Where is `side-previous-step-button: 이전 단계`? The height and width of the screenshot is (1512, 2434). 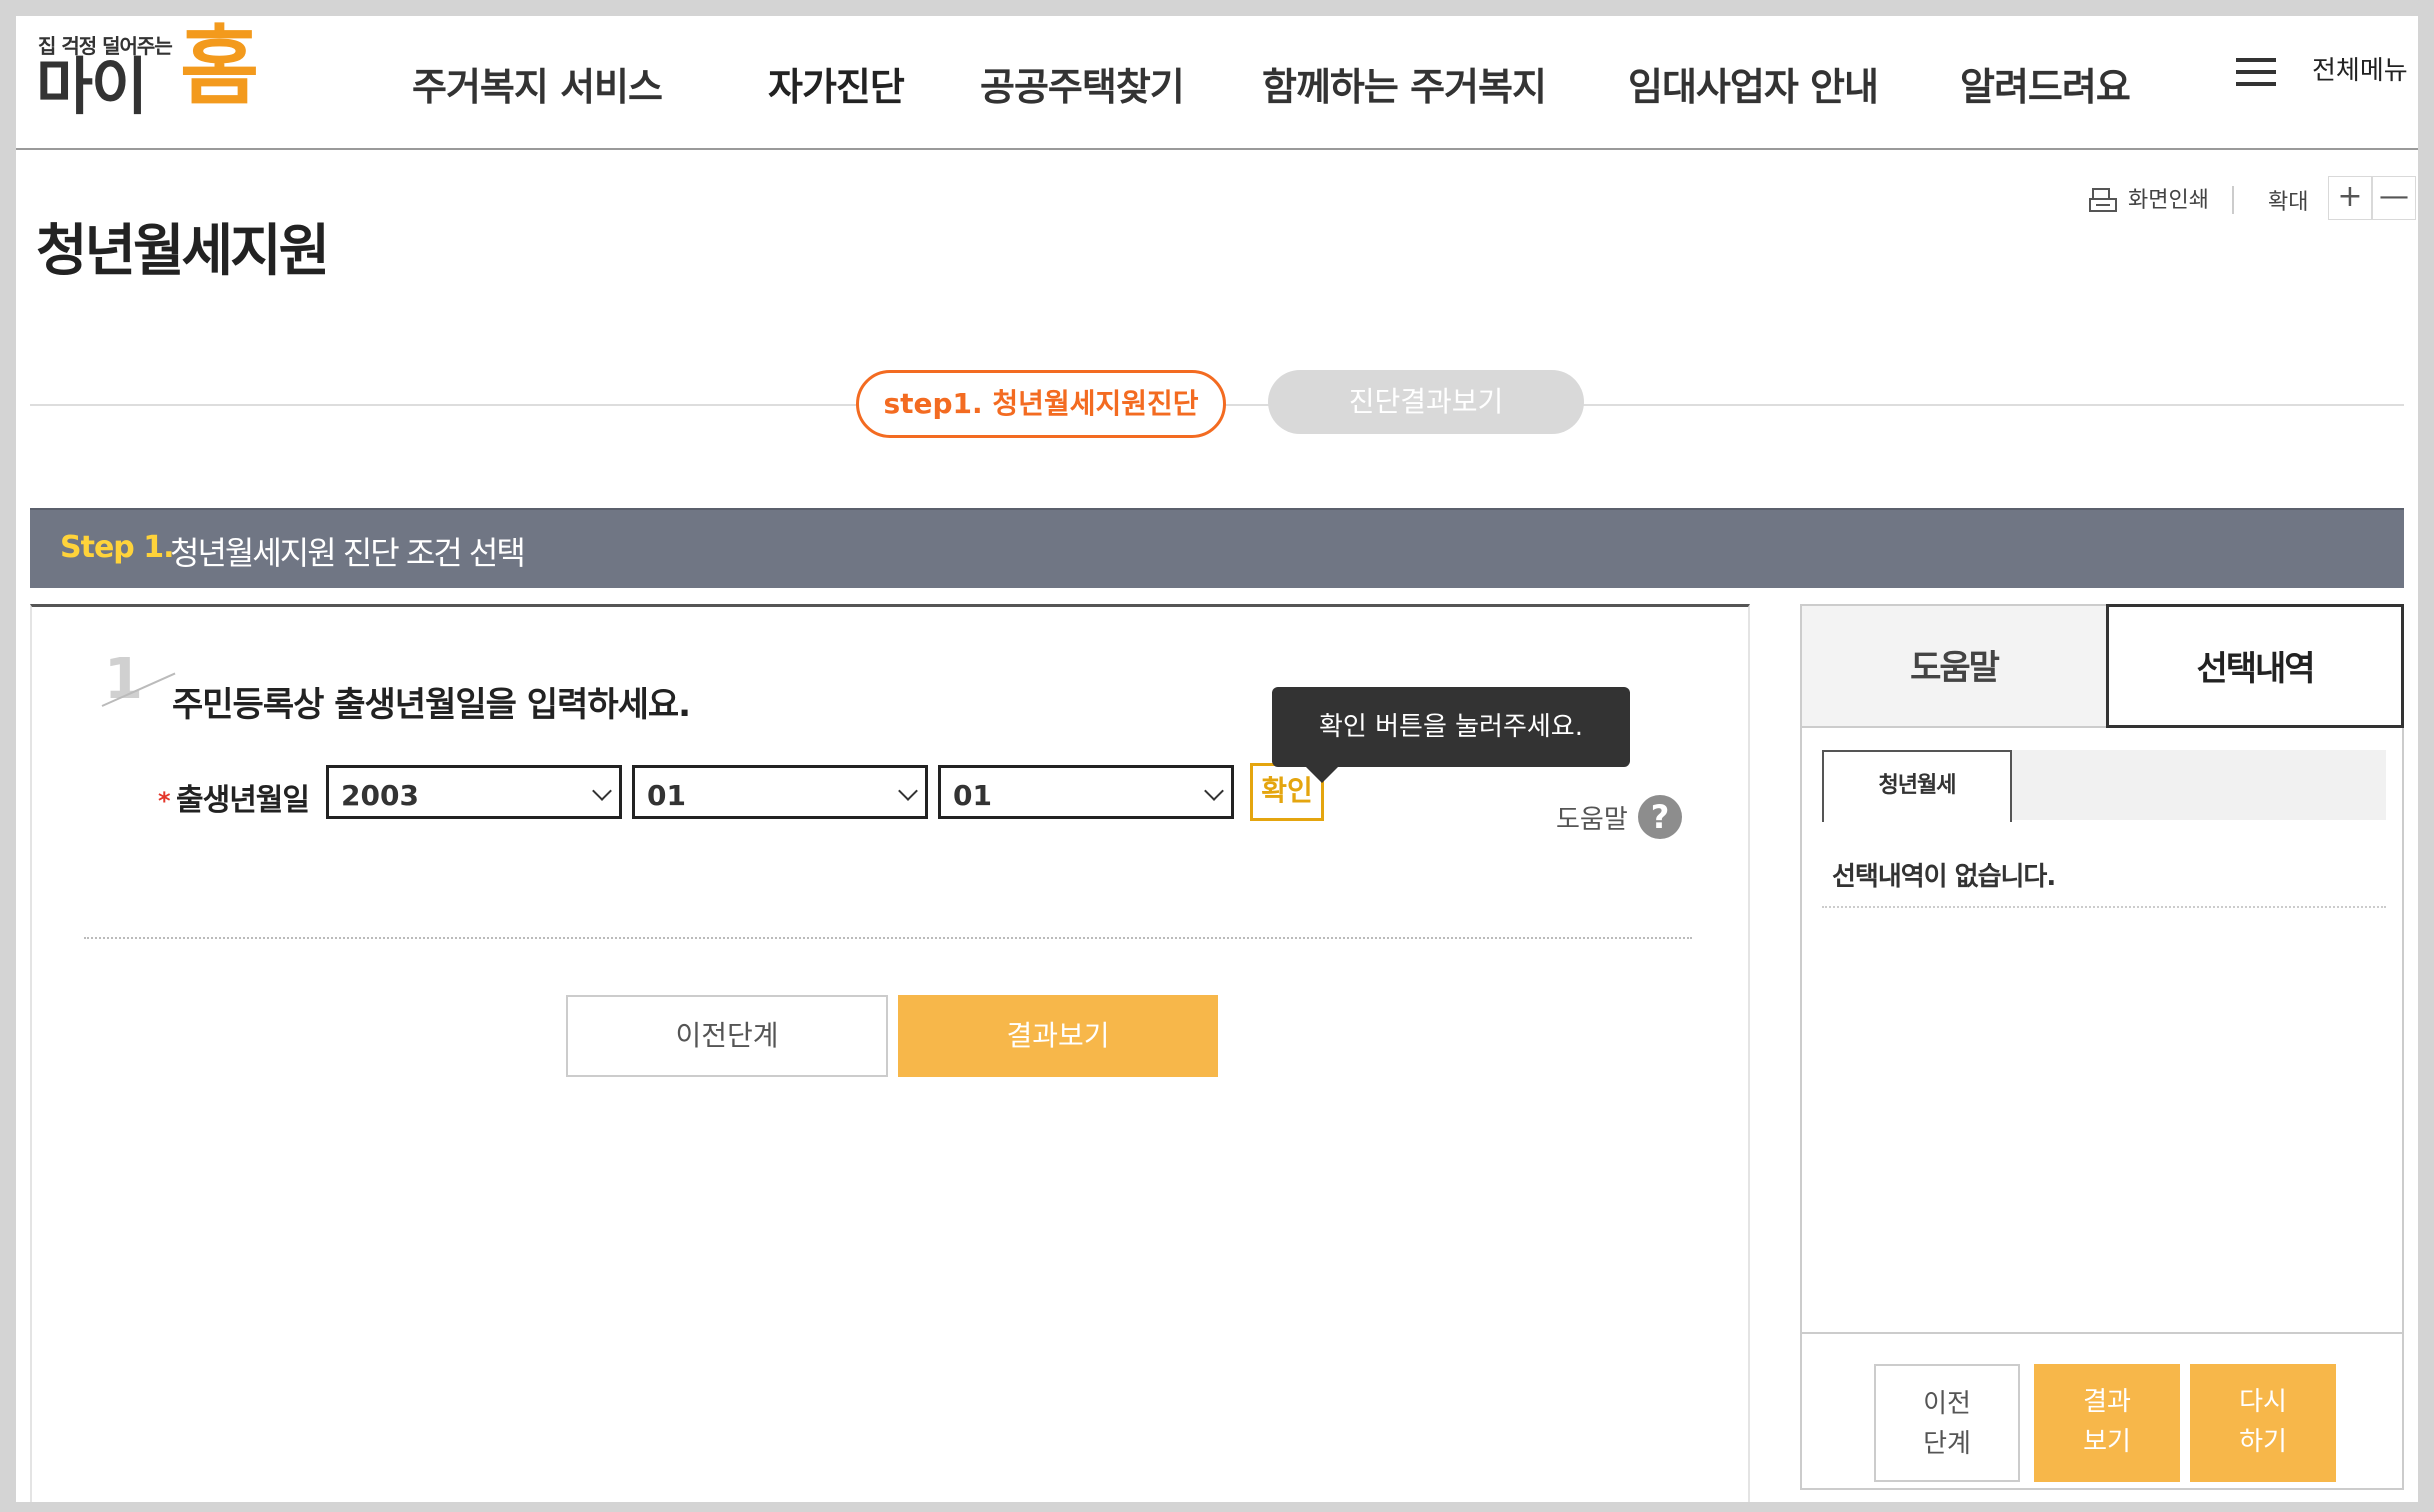
side-previous-step-button: 이전 단계 is located at coordinates (1947, 1423).